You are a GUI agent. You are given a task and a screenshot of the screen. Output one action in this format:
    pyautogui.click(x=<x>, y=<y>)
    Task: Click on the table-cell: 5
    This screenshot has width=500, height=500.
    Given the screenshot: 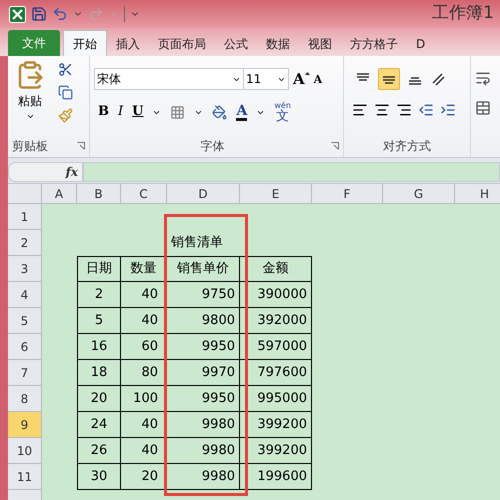 What is the action you would take?
    pyautogui.click(x=99, y=321)
    